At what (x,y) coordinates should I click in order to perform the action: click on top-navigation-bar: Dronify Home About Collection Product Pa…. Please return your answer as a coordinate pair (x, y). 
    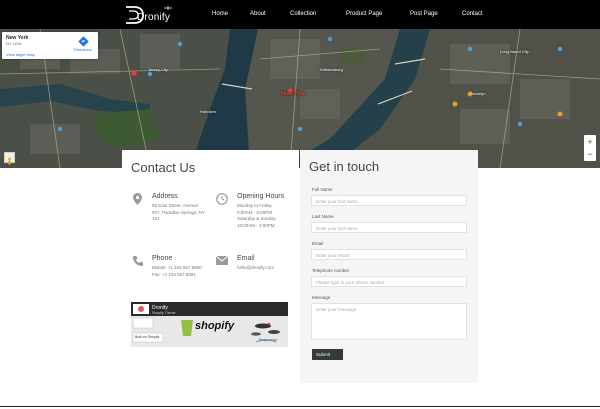
    Looking at the image, I should click on (300, 14).